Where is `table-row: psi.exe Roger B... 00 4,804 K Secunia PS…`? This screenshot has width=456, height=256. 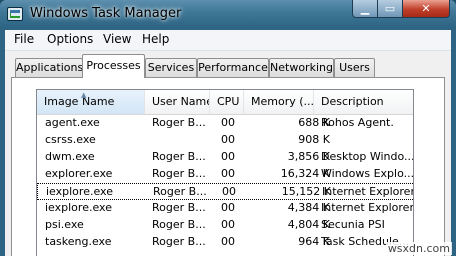
table-row: psi.exe Roger B... 00 4,804 K Secunia PS… is located at coordinates (225, 225).